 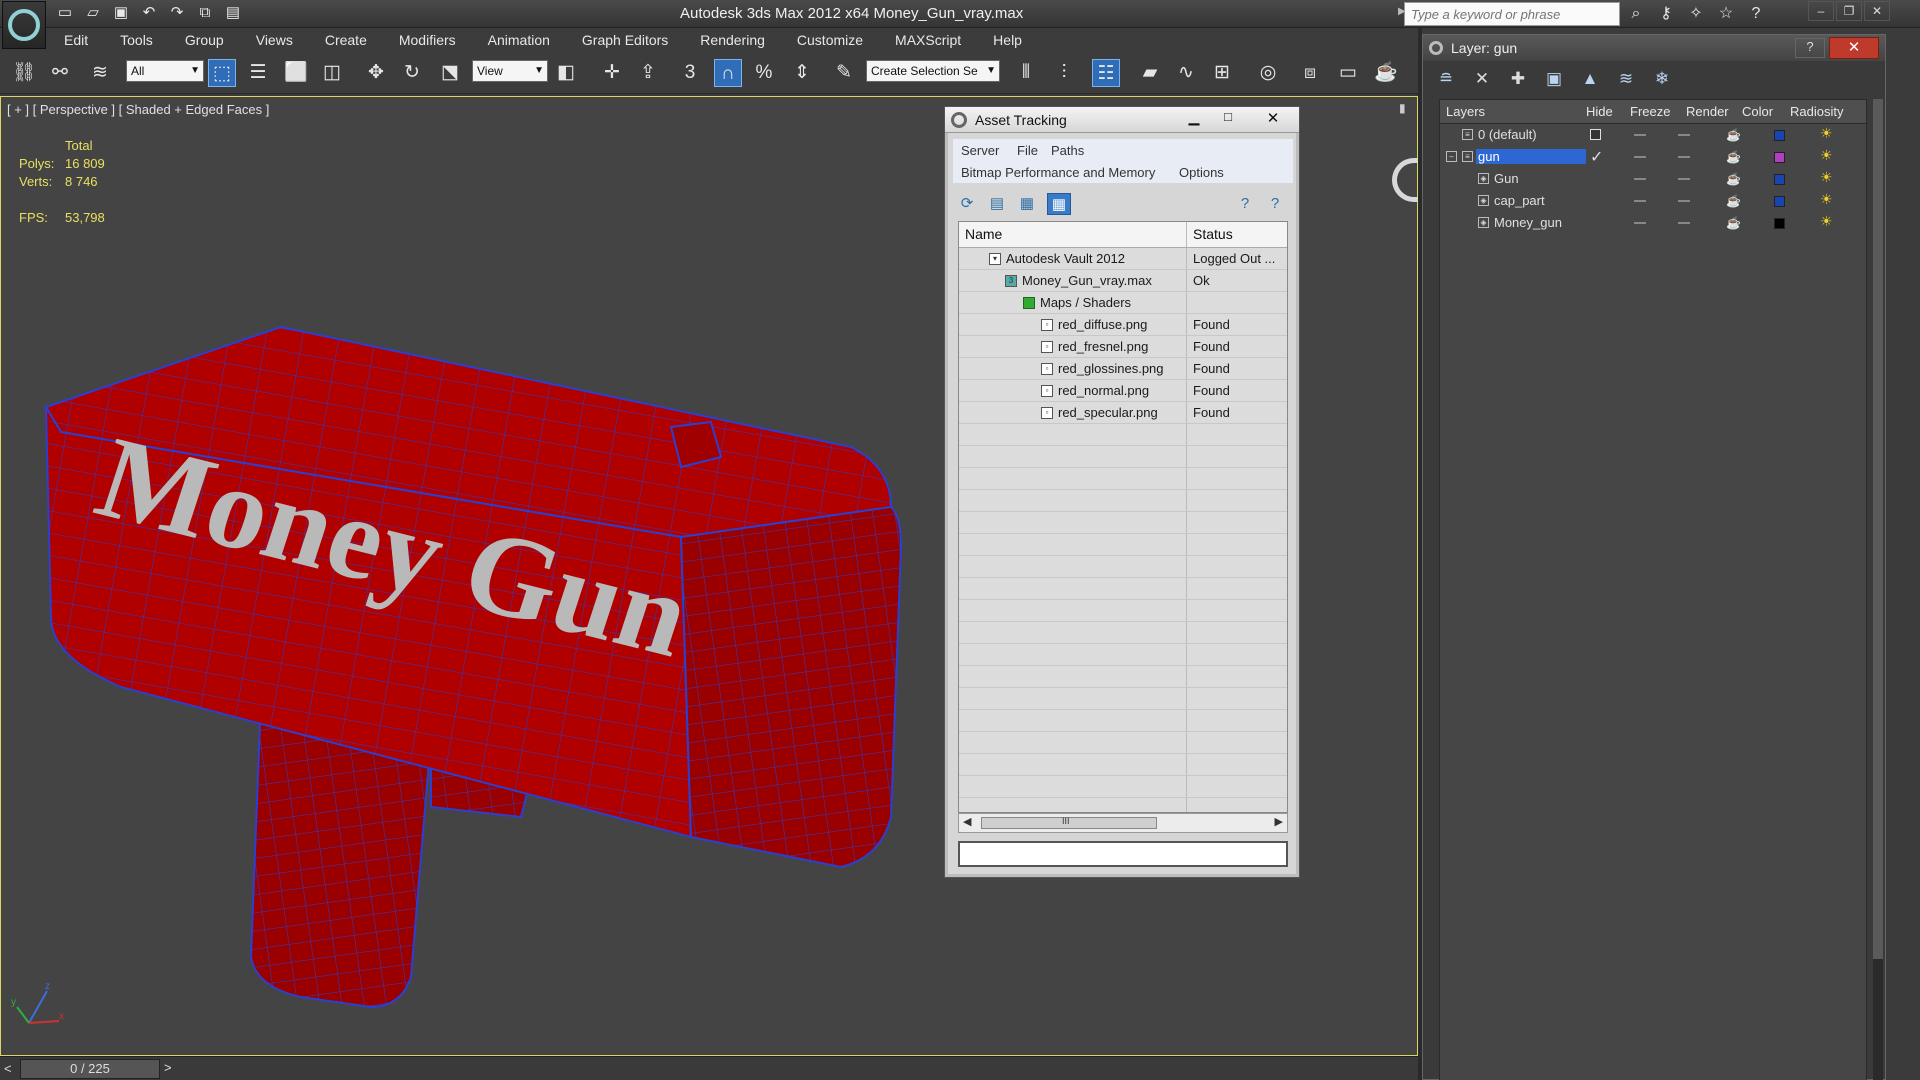 What do you see at coordinates (60, 73) in the screenshot?
I see `unlink-icon: ⚯` at bounding box center [60, 73].